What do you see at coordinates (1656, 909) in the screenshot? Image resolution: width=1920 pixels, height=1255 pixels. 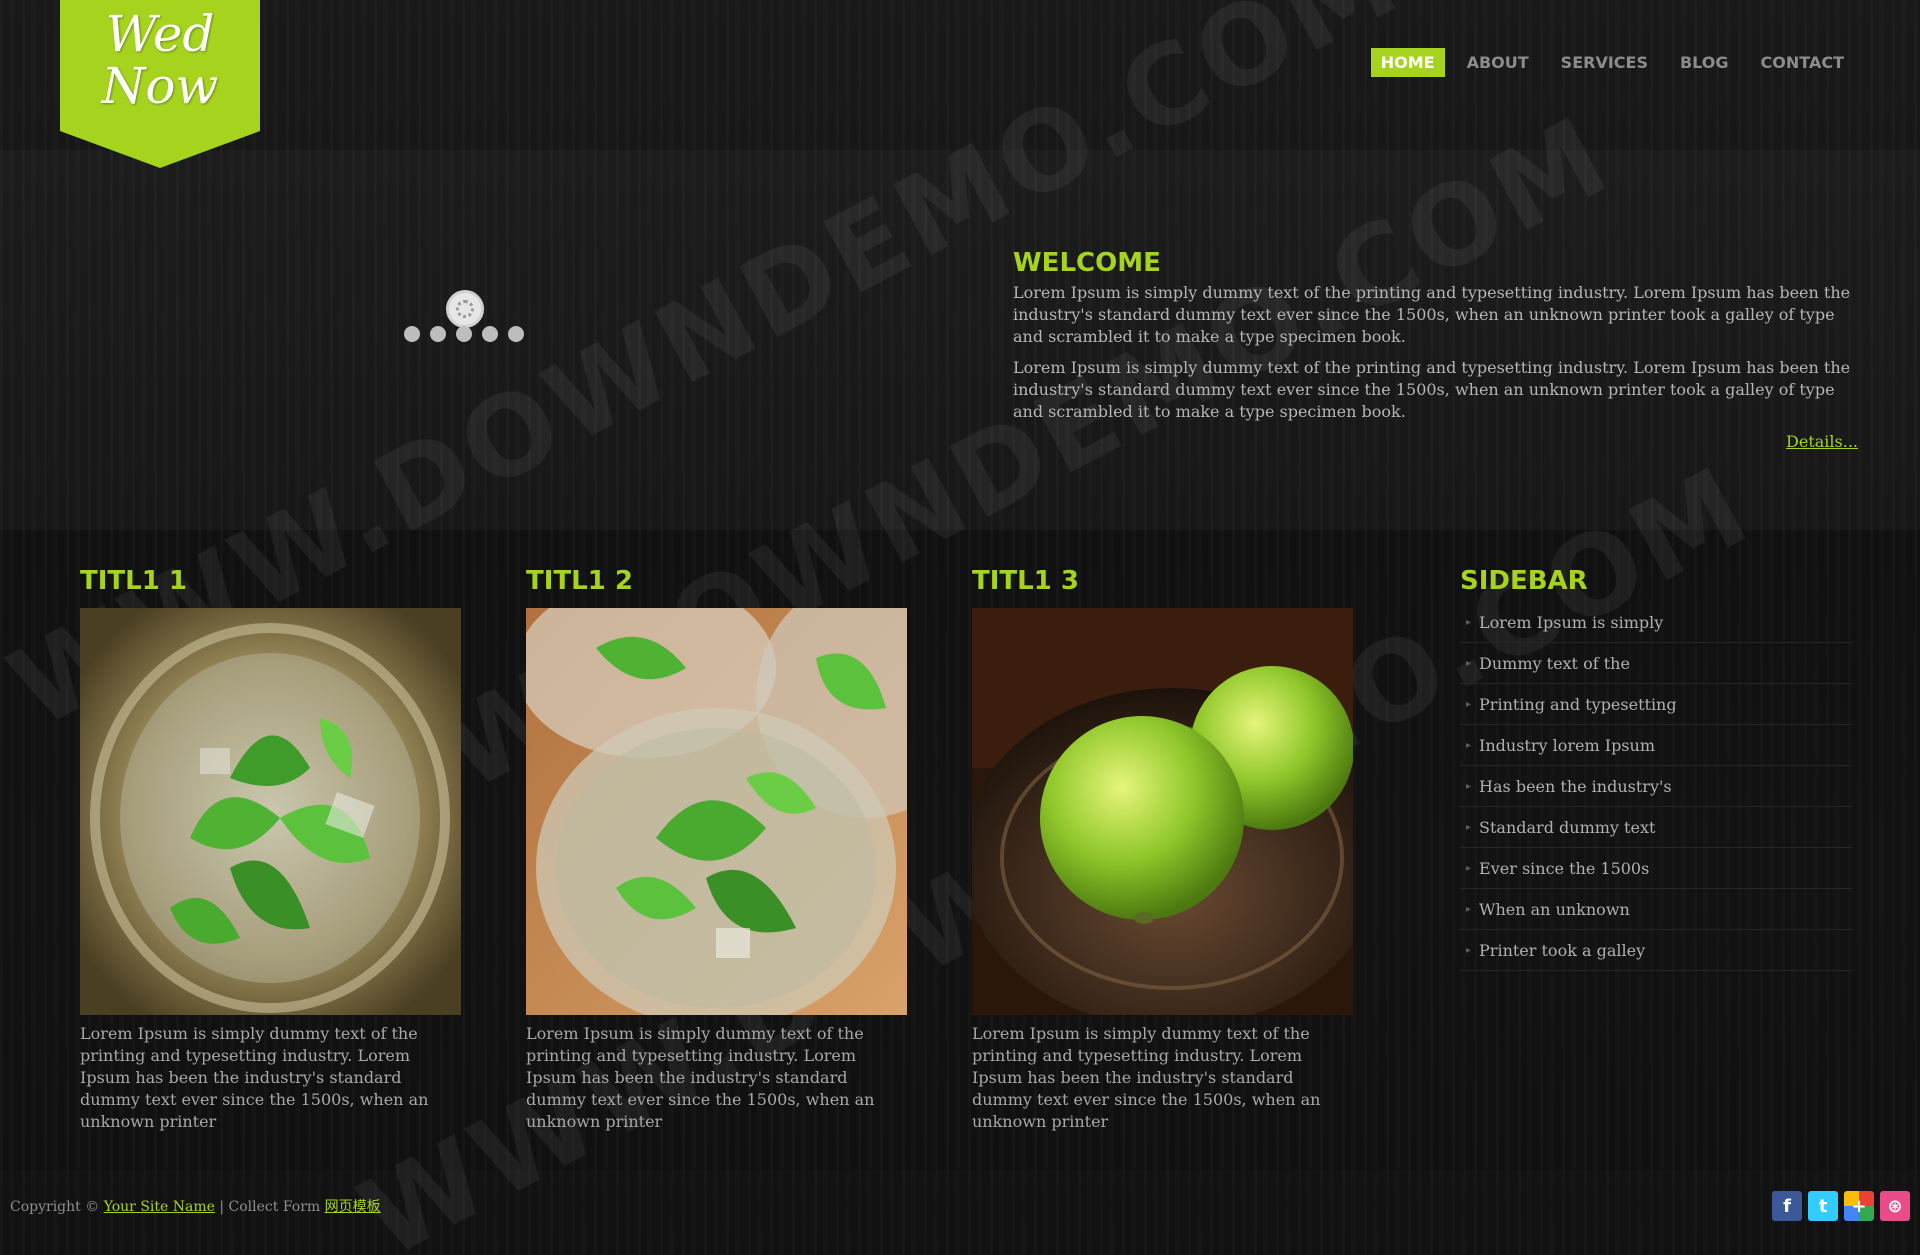 I see `sidebar-item: ▸ When an unknown` at bounding box center [1656, 909].